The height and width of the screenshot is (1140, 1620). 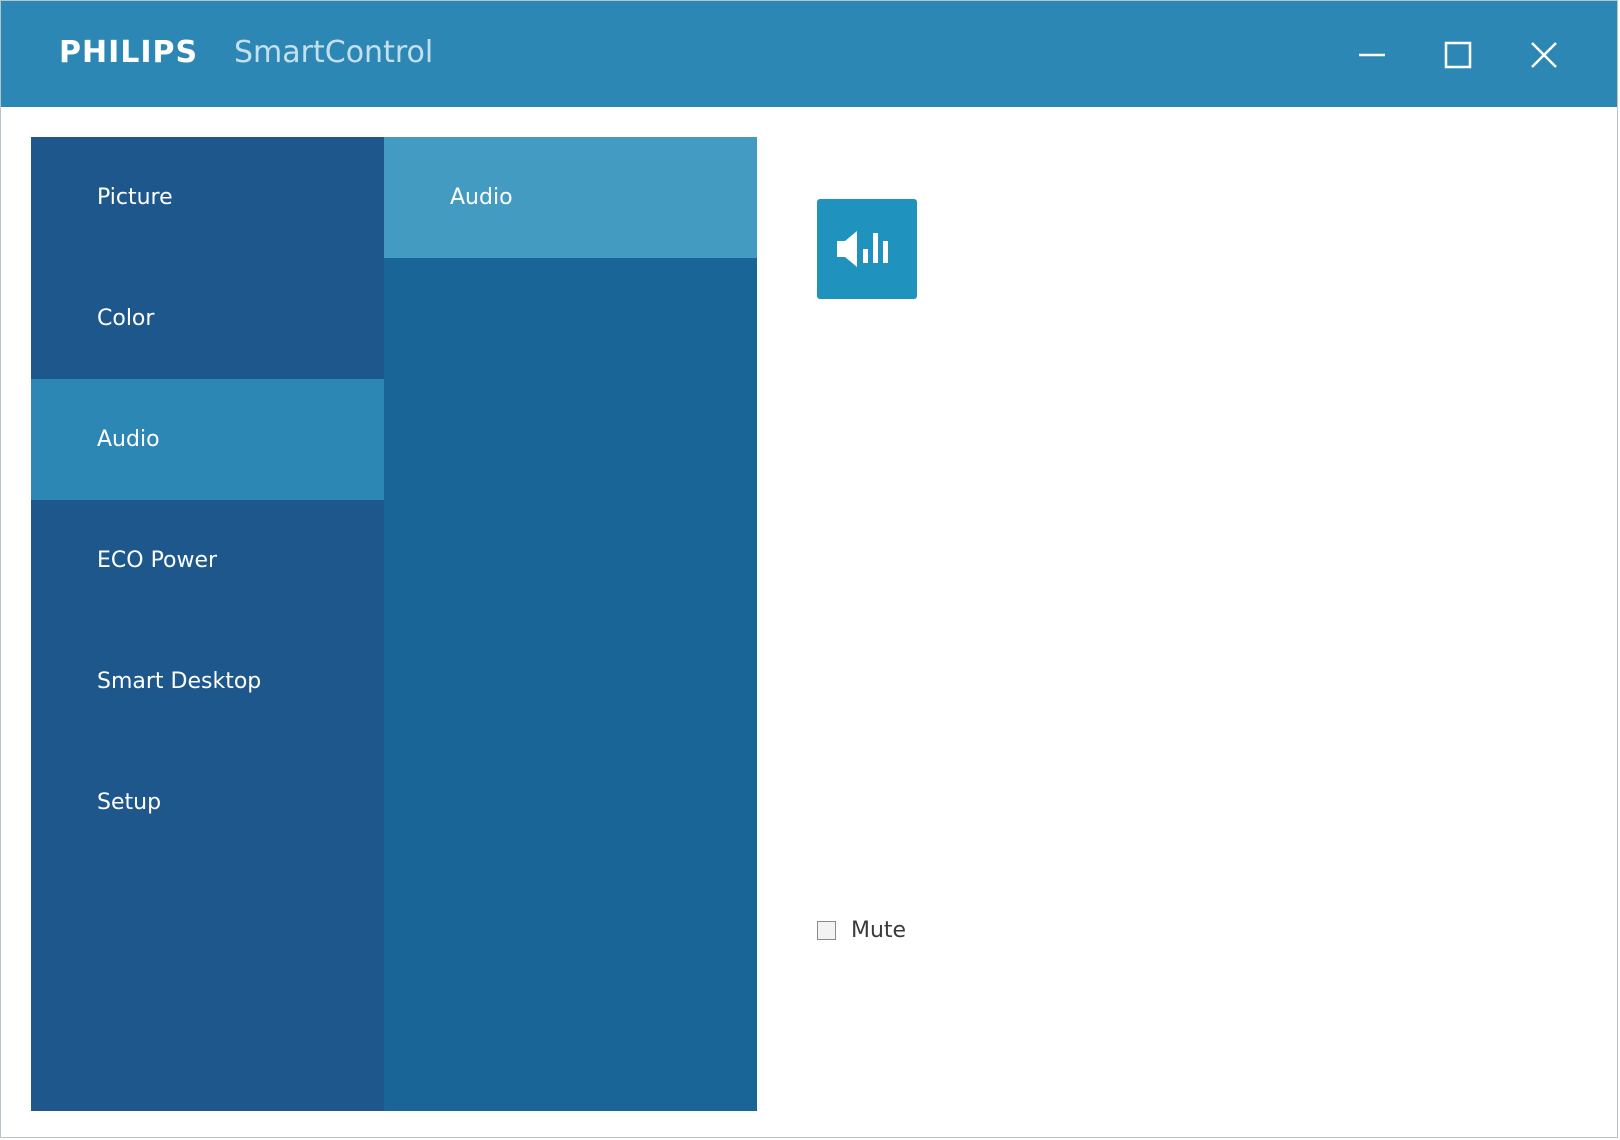 I want to click on minimize-button, so click(x=1372, y=55).